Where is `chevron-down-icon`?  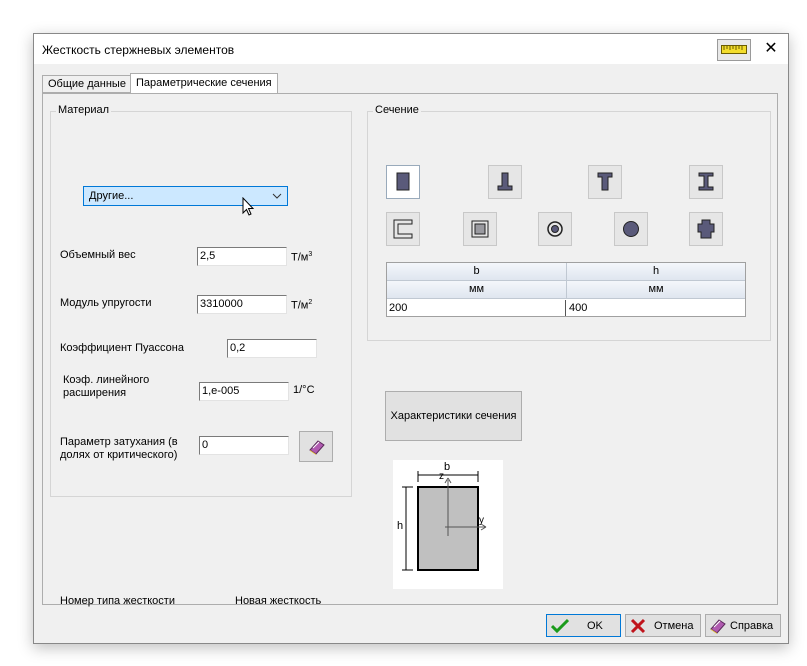
chevron-down-icon is located at coordinates (277, 196).